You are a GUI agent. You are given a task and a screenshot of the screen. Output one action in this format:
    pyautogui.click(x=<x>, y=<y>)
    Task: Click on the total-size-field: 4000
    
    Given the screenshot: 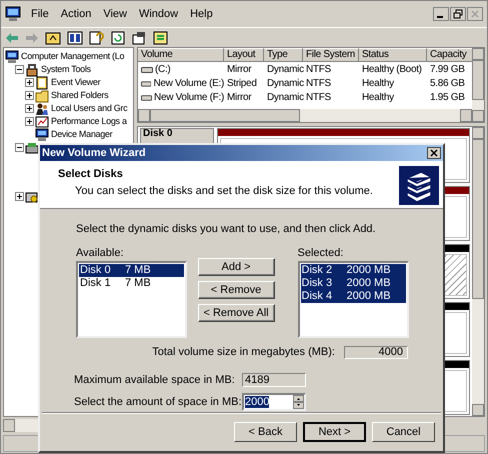 What is the action you would take?
    pyautogui.click(x=376, y=352)
    